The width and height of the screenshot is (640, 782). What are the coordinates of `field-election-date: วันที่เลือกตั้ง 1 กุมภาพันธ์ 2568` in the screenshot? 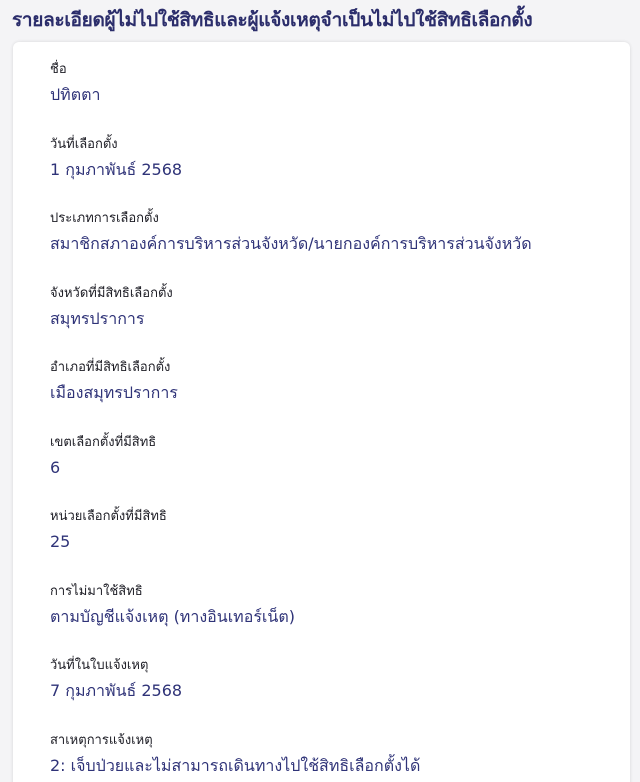 It's located at (335, 172).